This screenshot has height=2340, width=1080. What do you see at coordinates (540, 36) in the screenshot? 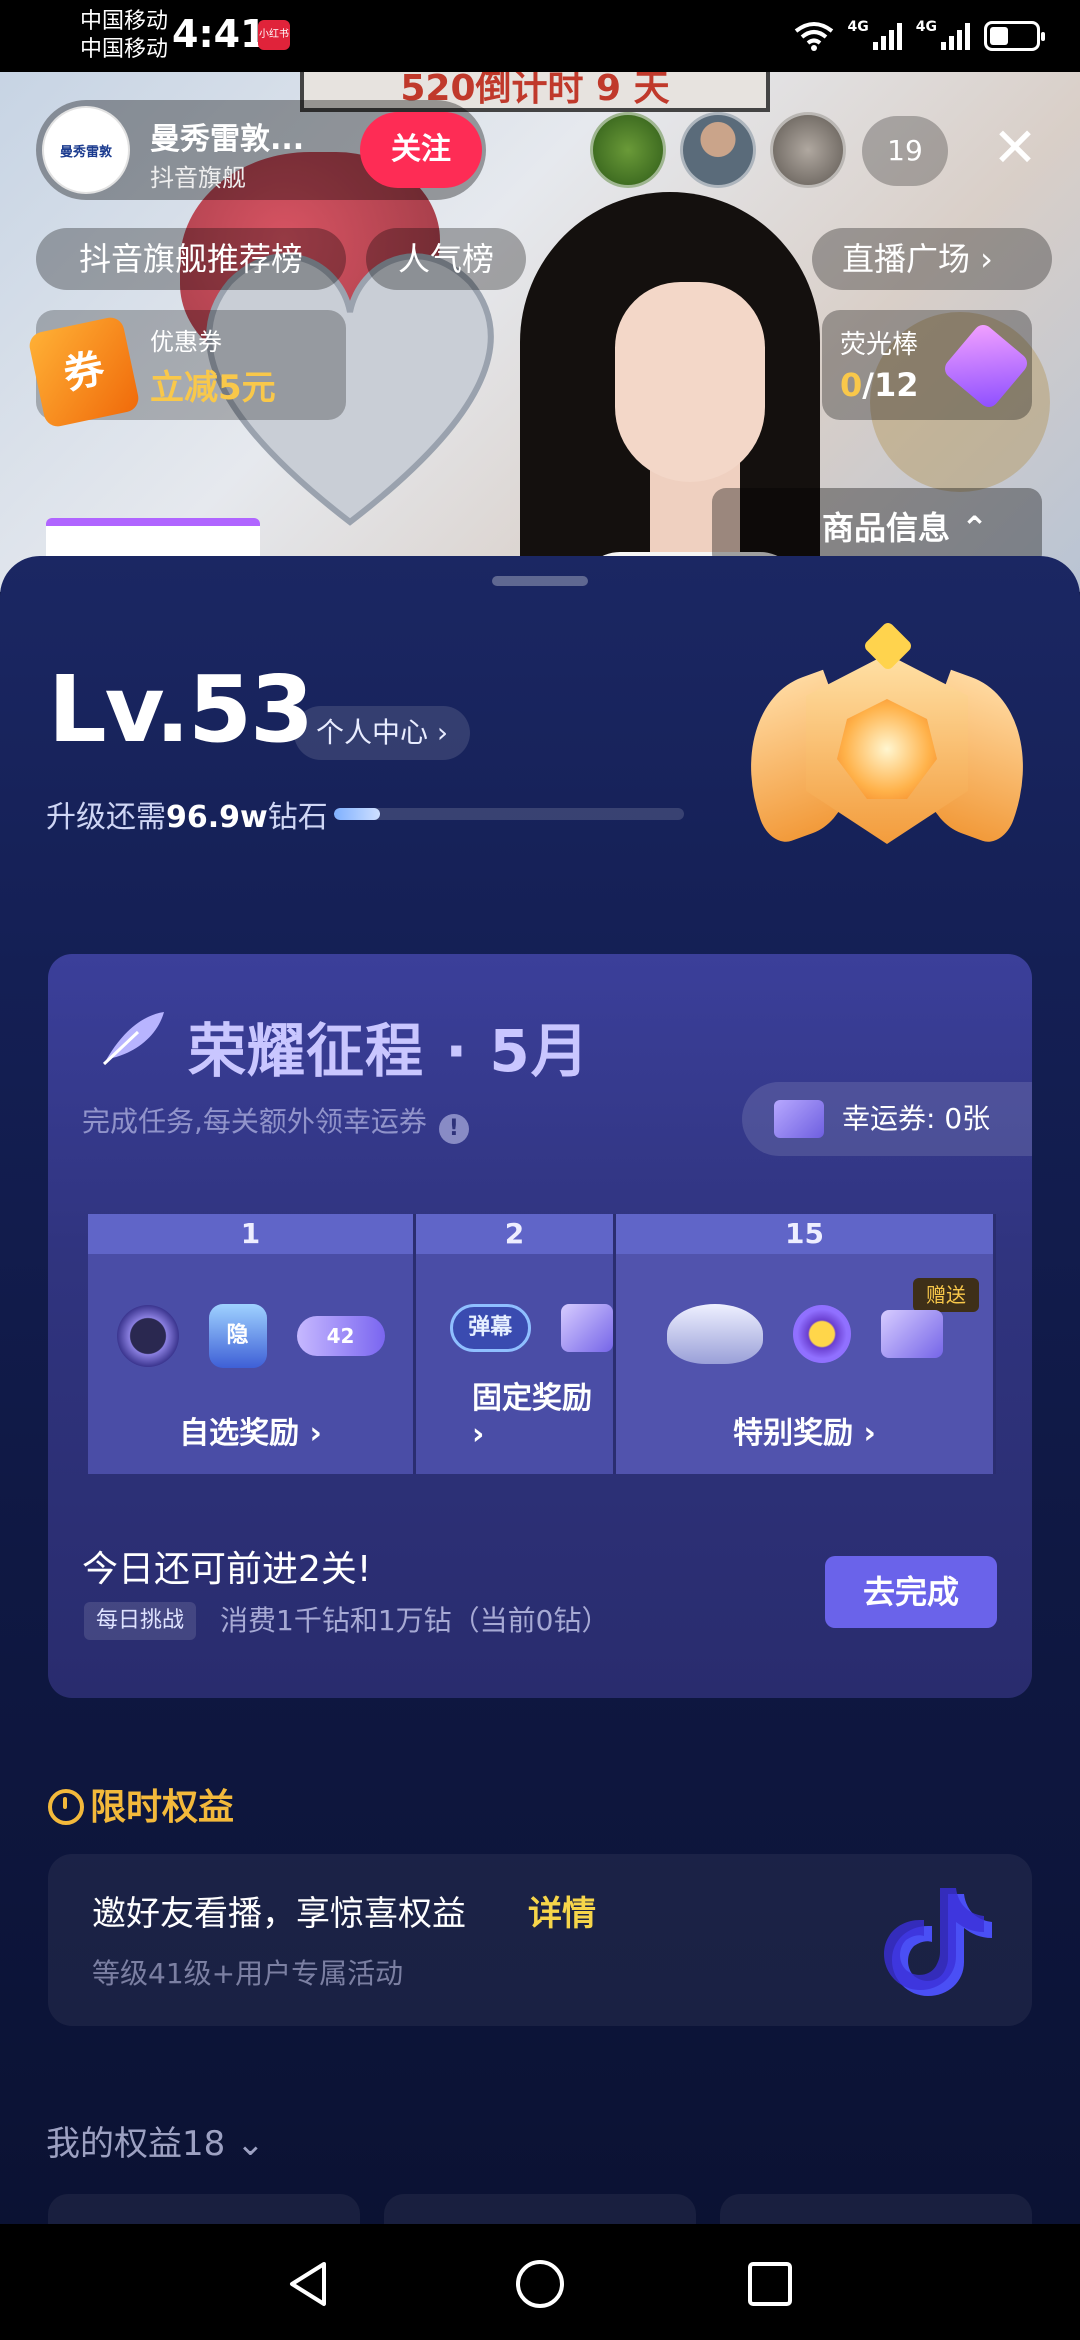
I see `status-bar: 中国移动 中国移动 4:41 小红书 4G 4G` at bounding box center [540, 36].